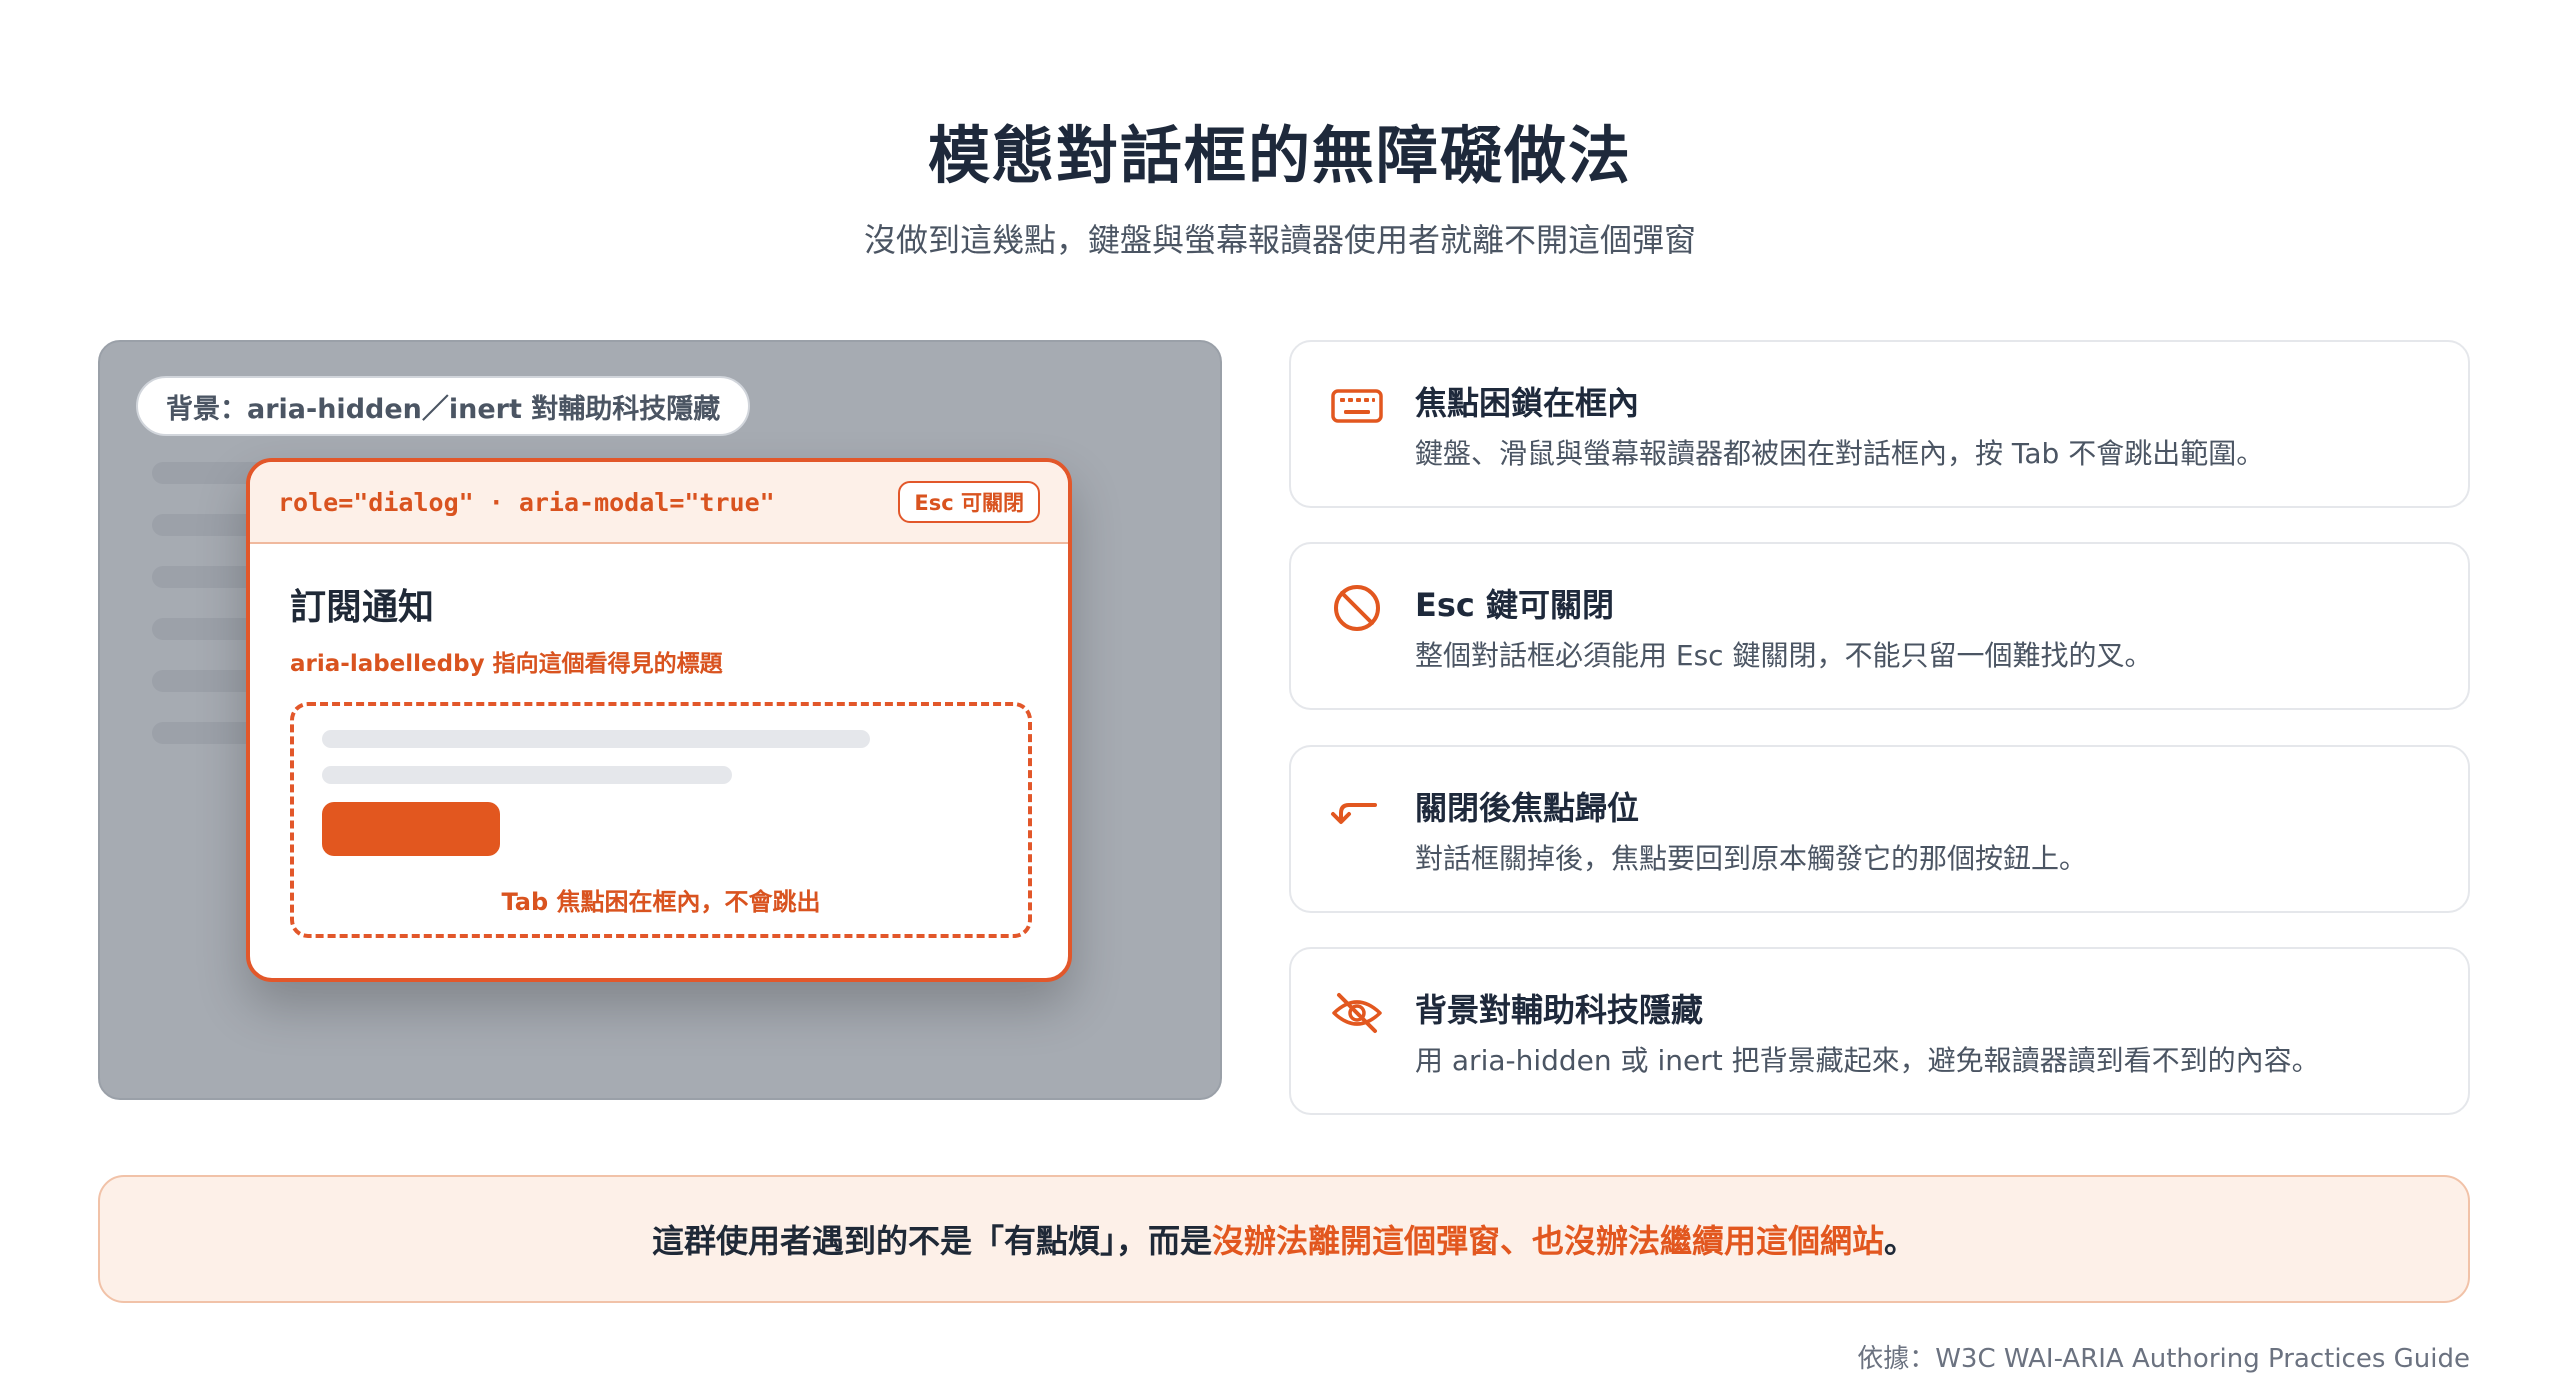 This screenshot has height=1391, width=2560. Describe the element at coordinates (1751, 858) in the screenshot. I see `card-description: 對話框關掉後，焦點要回到原本觸發它的那個按鈕上。` at that location.